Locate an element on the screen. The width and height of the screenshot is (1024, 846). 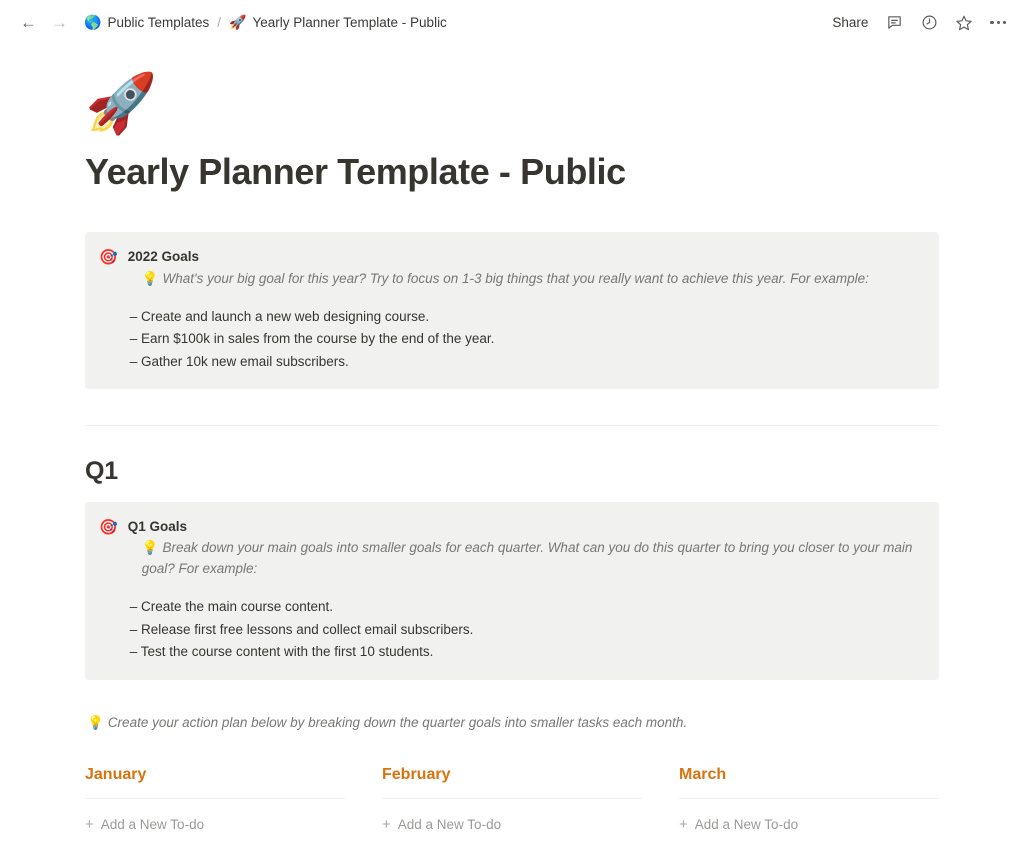
month-column-march: March + Add a New To-do is located at coordinates (809, 800).